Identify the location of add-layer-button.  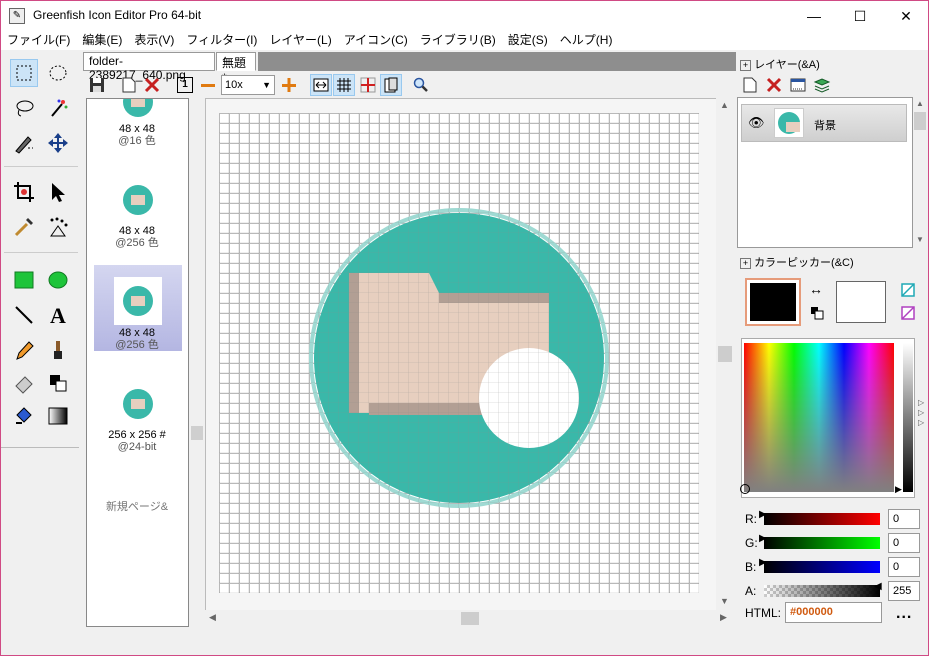
(750, 85).